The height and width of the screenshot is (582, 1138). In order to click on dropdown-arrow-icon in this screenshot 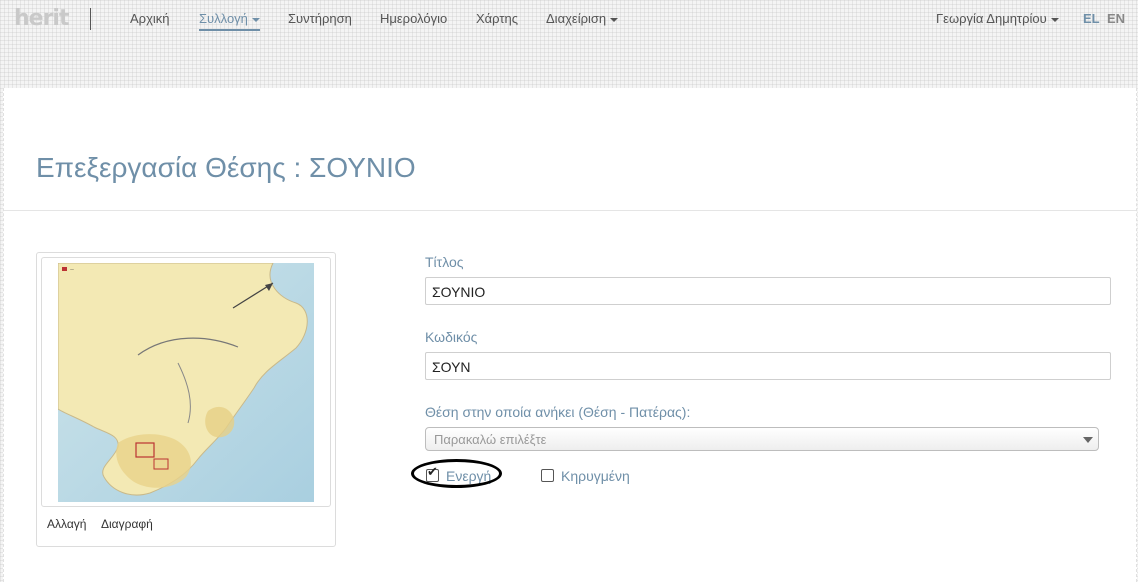, I will do `click(1088, 440)`.